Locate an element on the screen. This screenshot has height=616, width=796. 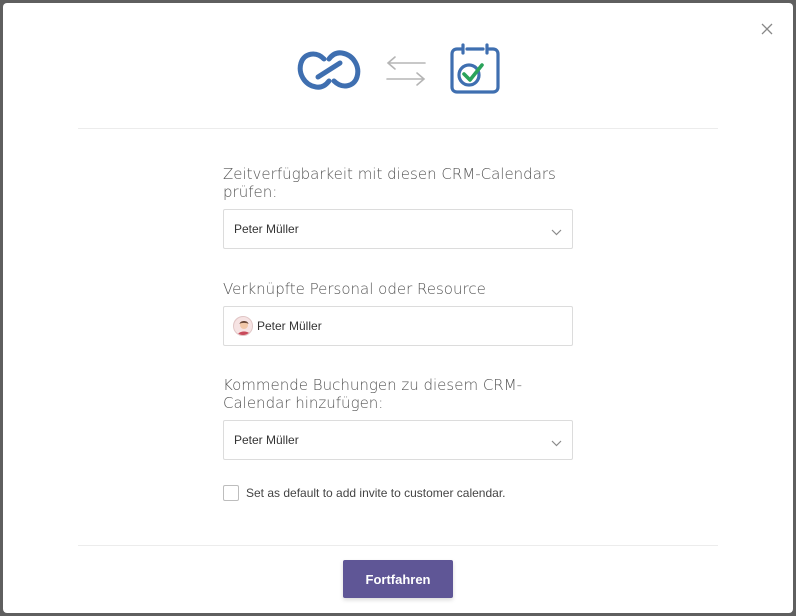
calendar-check-icon is located at coordinates (475, 68).